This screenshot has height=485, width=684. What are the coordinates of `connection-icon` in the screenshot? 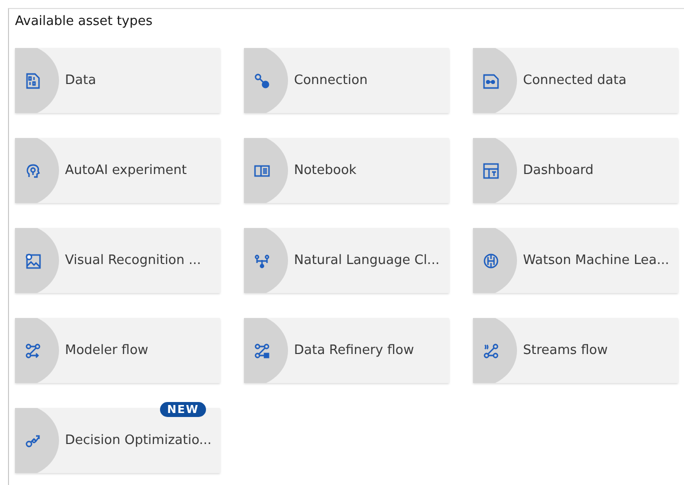 It's located at (262, 80).